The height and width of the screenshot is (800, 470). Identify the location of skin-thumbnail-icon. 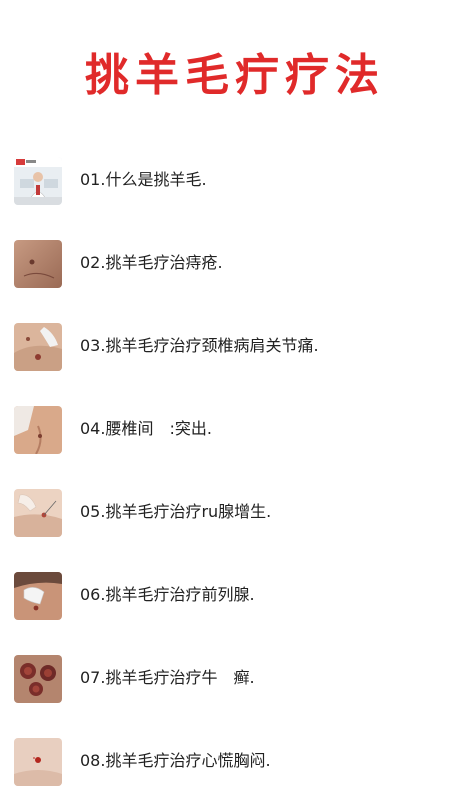
(38, 264).